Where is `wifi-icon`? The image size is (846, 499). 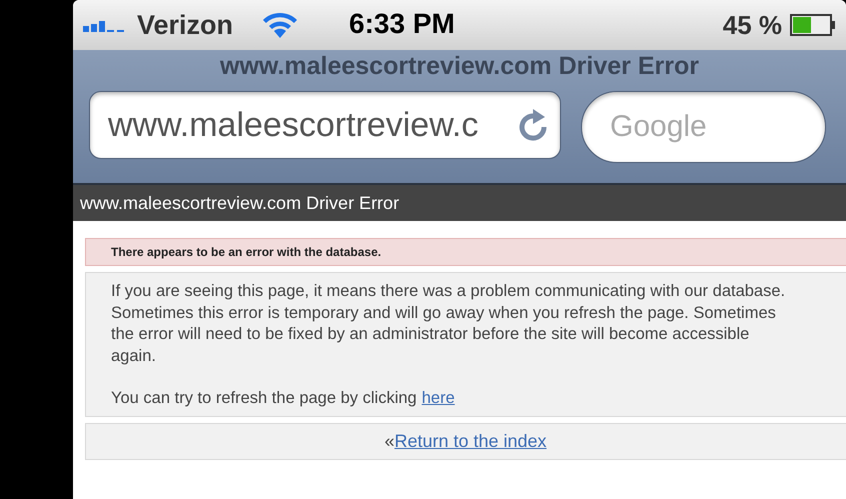 wifi-icon is located at coordinates (280, 25).